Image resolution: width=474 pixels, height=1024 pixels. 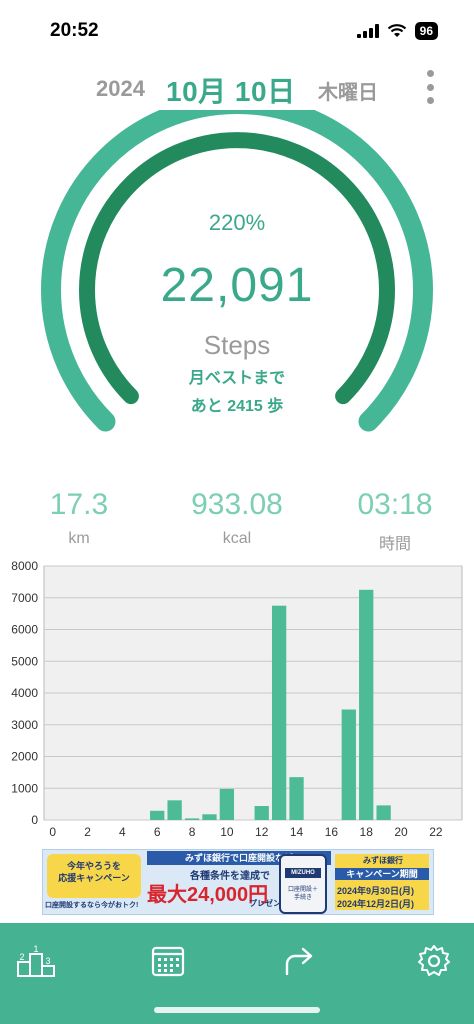 What do you see at coordinates (376, 891) in the screenshot?
I see `ad-period-start: 2024年9月30日(月)` at bounding box center [376, 891].